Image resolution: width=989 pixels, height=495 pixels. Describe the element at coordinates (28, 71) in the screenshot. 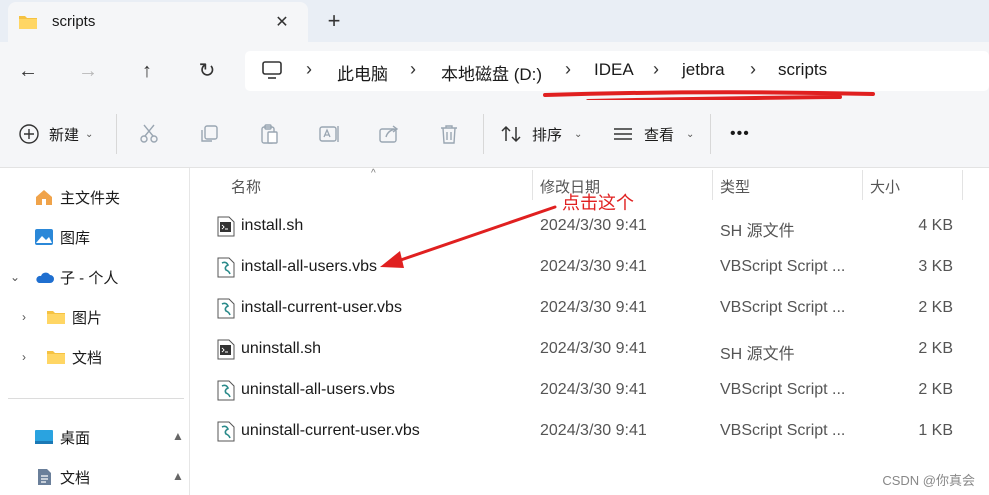

I see `back-button: ←` at that location.